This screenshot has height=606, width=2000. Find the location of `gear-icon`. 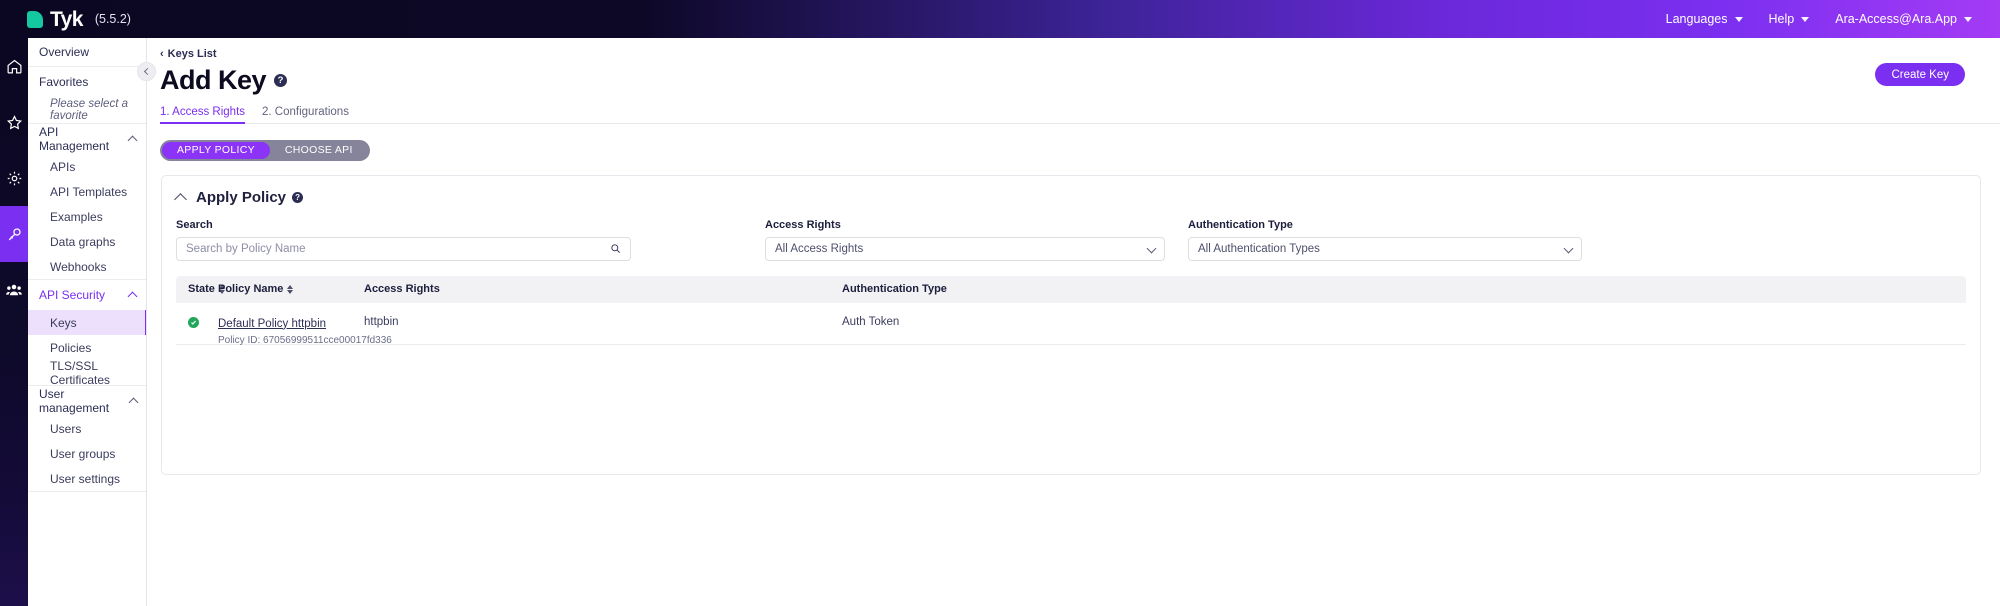

gear-icon is located at coordinates (14, 178).